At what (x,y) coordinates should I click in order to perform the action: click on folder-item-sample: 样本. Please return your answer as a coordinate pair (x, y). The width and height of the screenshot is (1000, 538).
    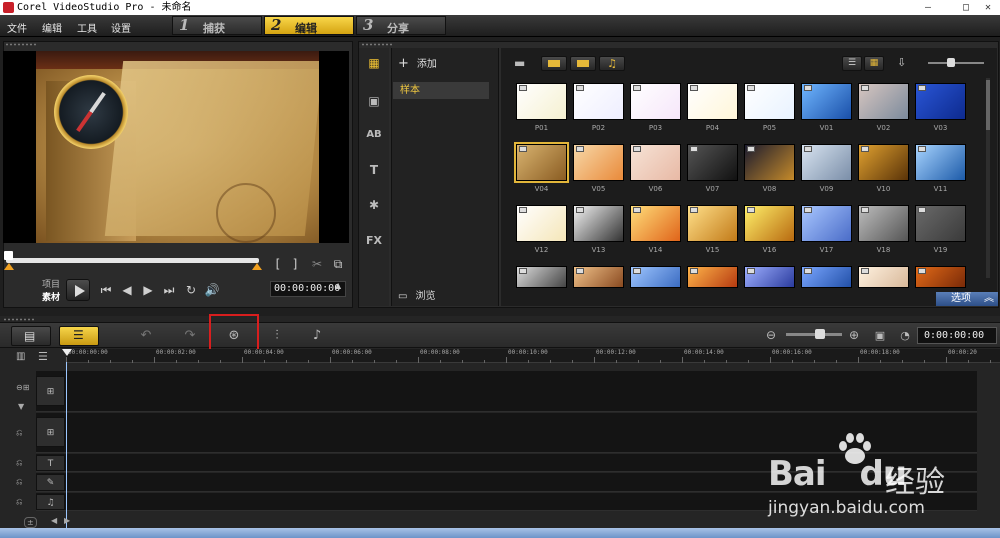
    Looking at the image, I should click on (441, 90).